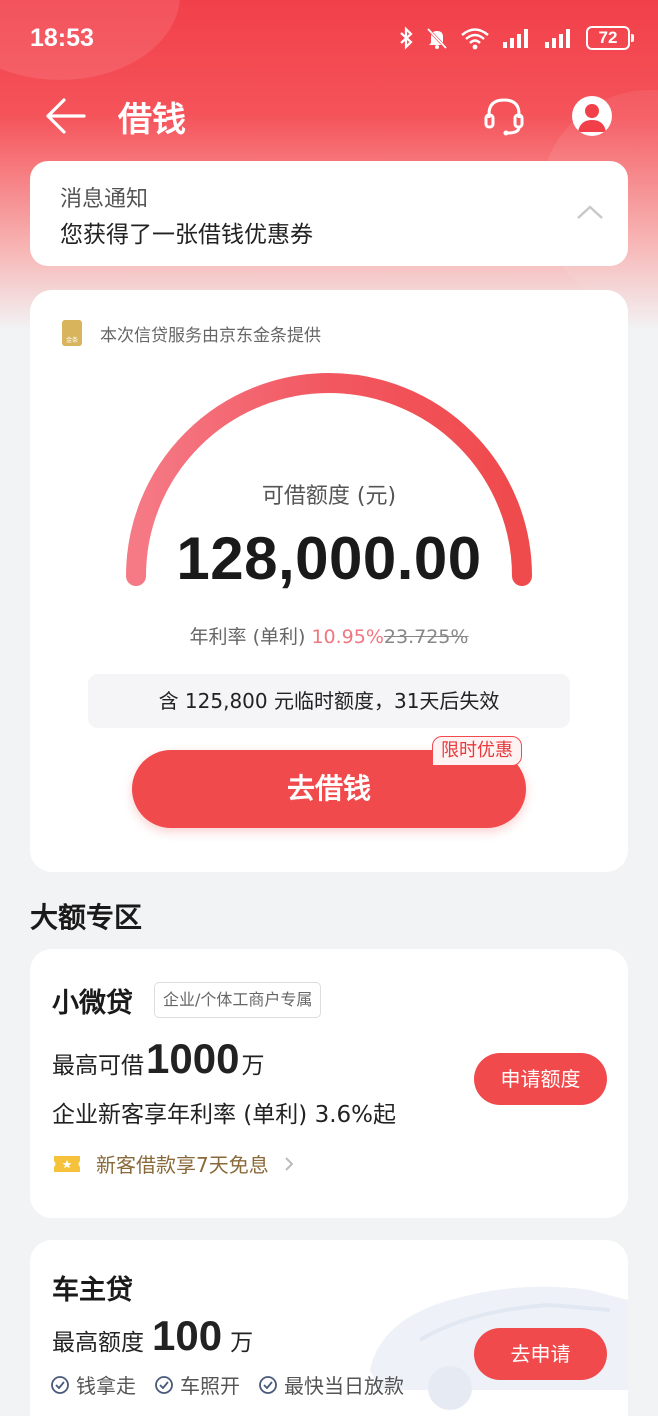 The width and height of the screenshot is (658, 1416). I want to click on wifi-icon, so click(475, 39).